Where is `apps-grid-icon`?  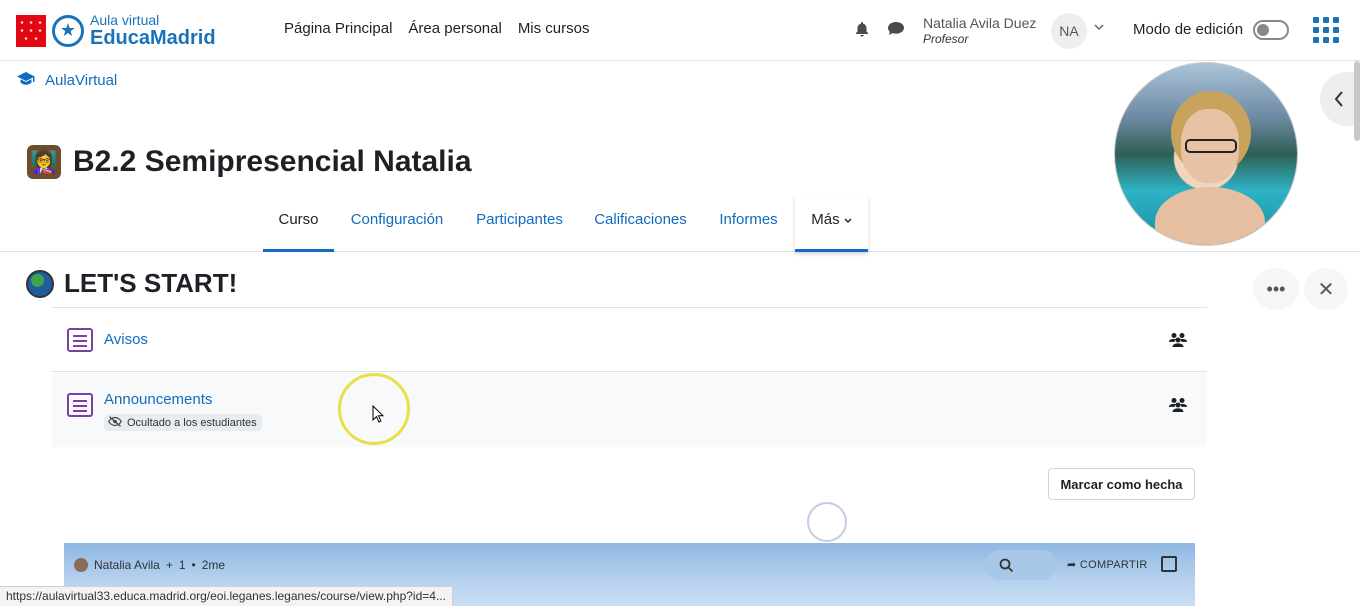
apps-grid-icon is located at coordinates (1326, 30).